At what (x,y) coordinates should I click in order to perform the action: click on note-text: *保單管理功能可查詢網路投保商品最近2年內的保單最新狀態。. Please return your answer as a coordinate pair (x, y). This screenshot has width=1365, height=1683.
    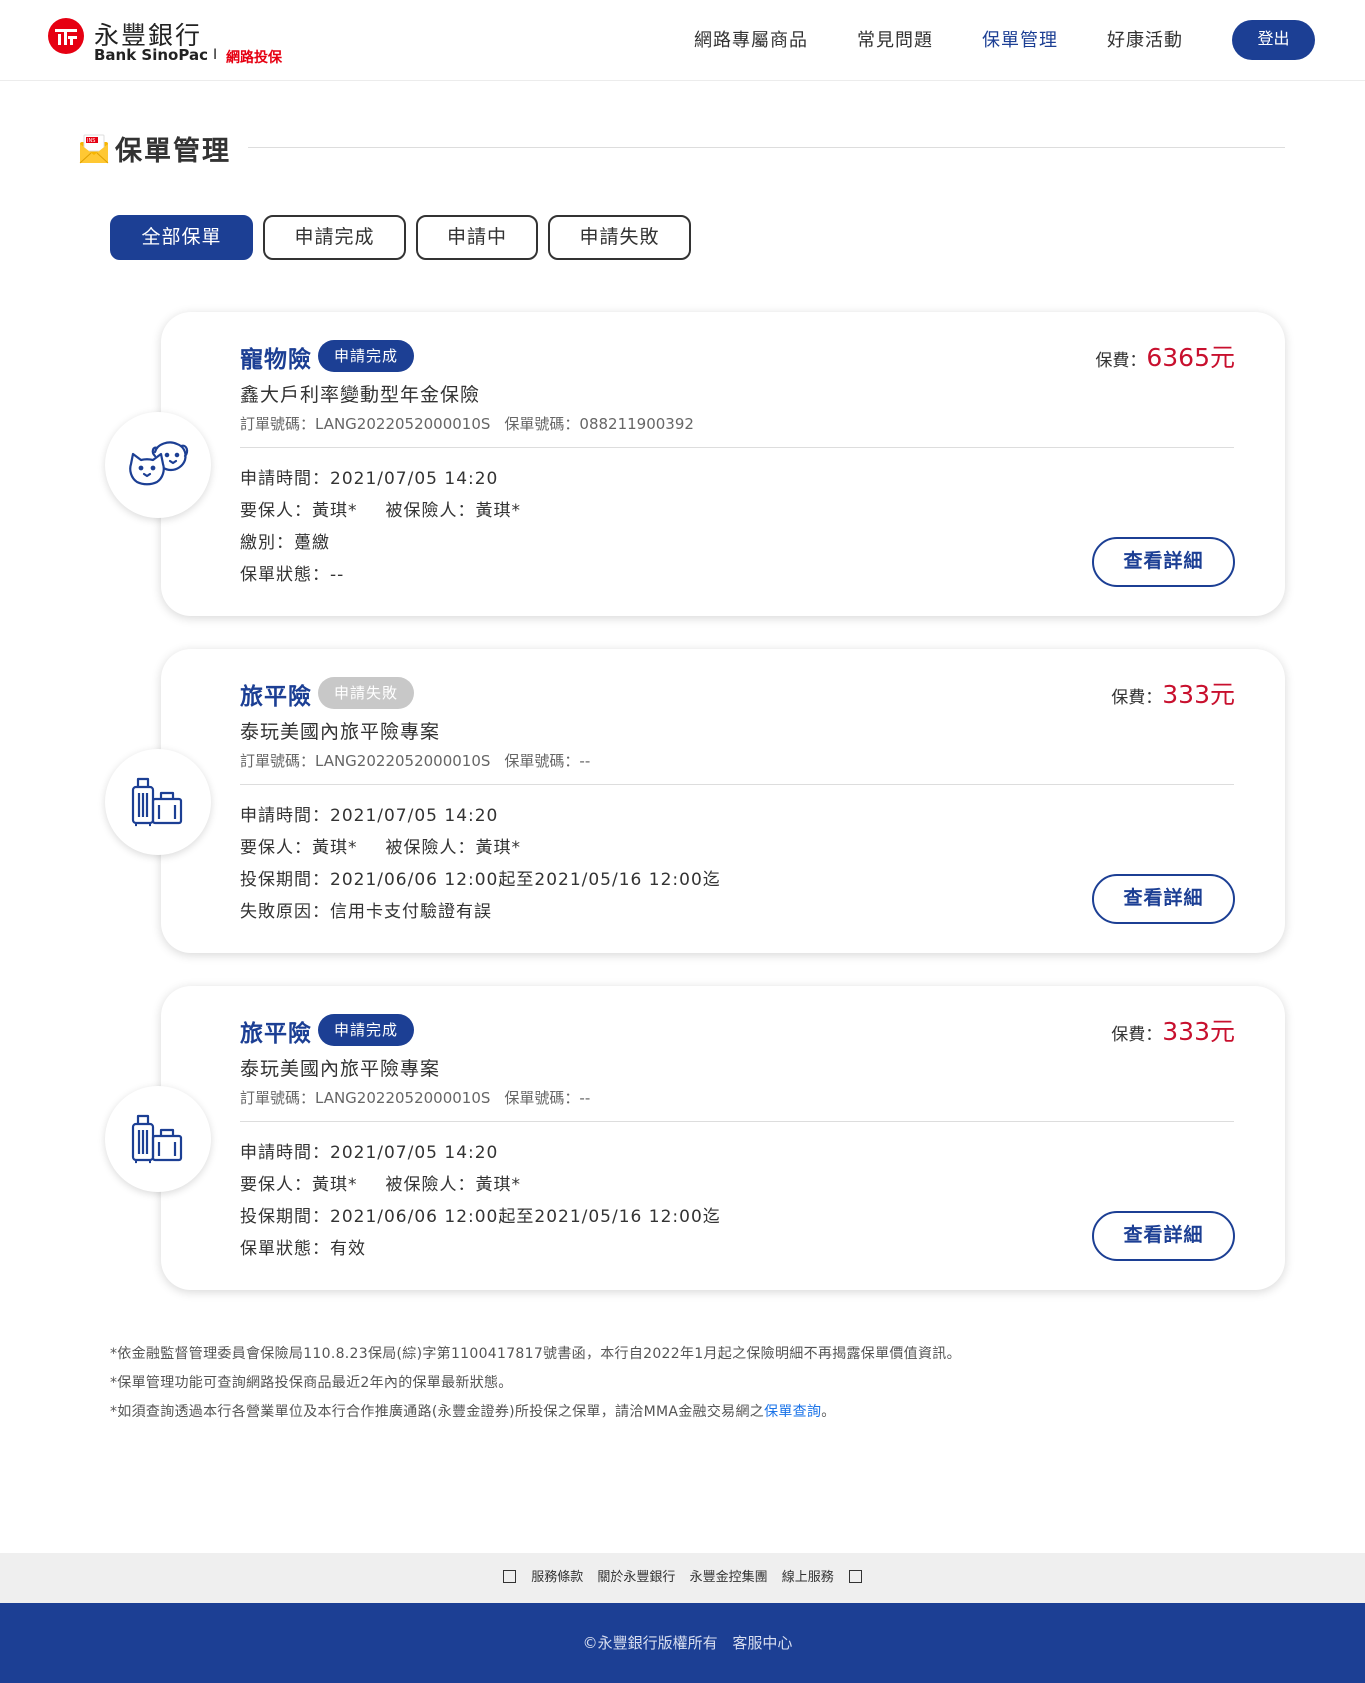
    Looking at the image, I should click on (311, 1383).